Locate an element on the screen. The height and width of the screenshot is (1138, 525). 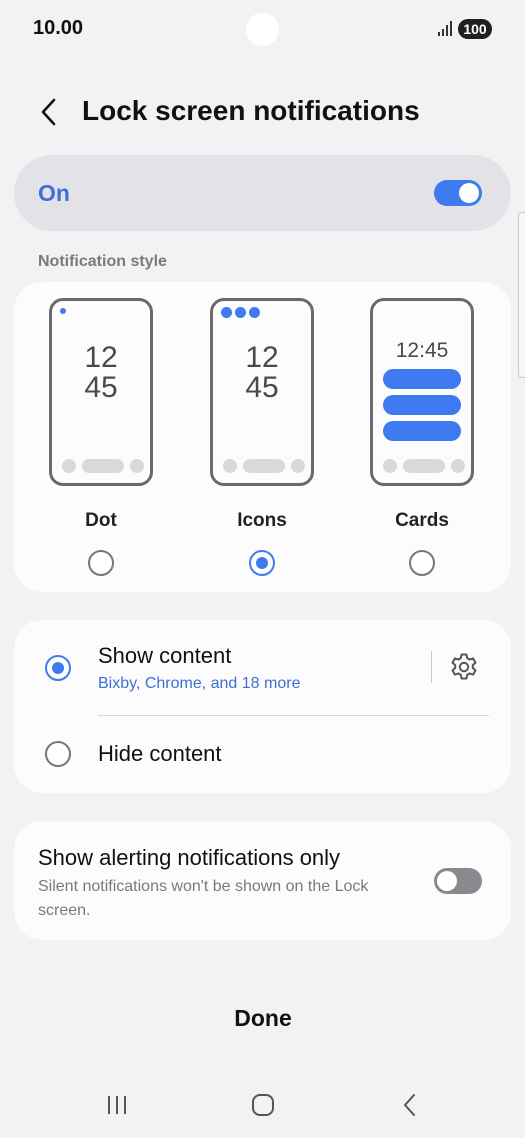
show-content-row: Show content Bixby, Chrome, and 18 more is located at coordinates (262, 667).